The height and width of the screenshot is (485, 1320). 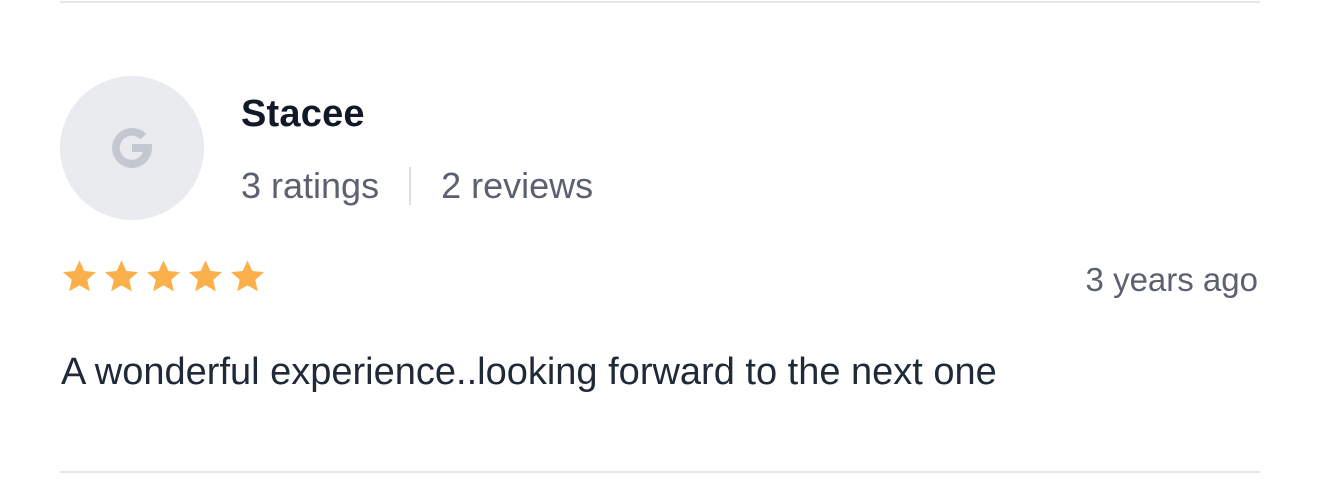 What do you see at coordinates (1171, 279) in the screenshot?
I see `review-timestamp: 3 years ago` at bounding box center [1171, 279].